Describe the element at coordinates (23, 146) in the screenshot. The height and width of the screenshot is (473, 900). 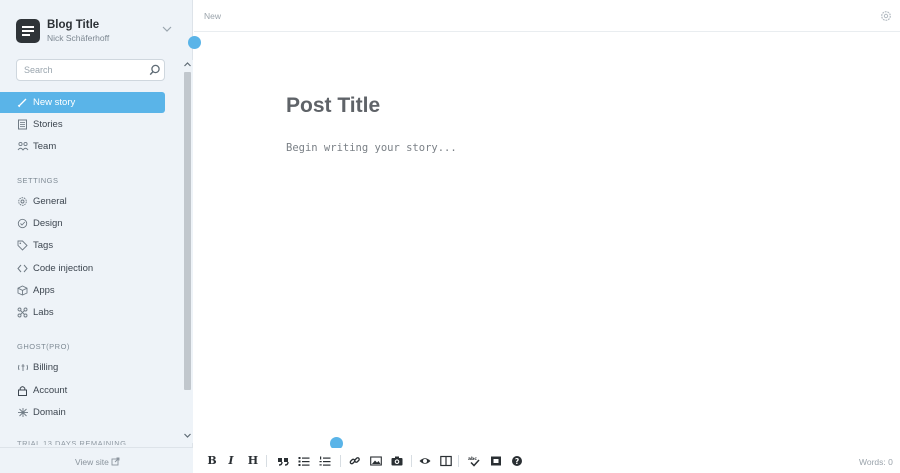
I see `team-icon` at that location.